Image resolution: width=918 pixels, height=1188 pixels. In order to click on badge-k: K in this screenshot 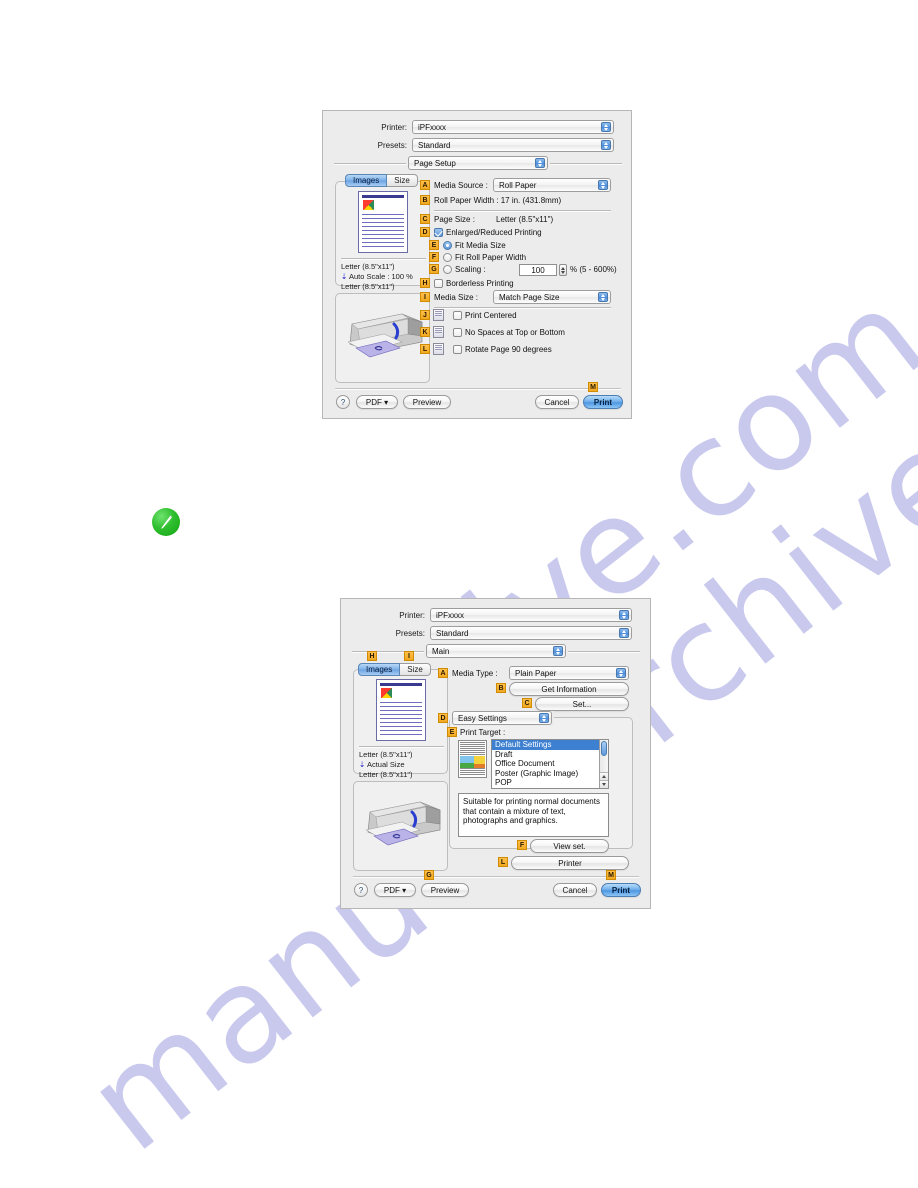, I will do `click(425, 332)`.